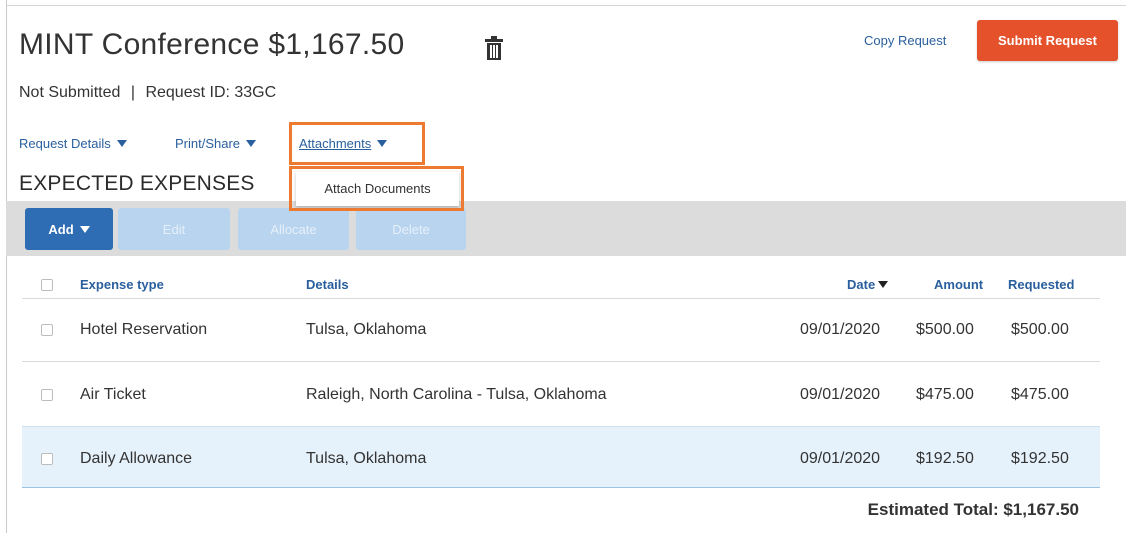  I want to click on request-id: Request ID: 33GC, so click(211, 92).